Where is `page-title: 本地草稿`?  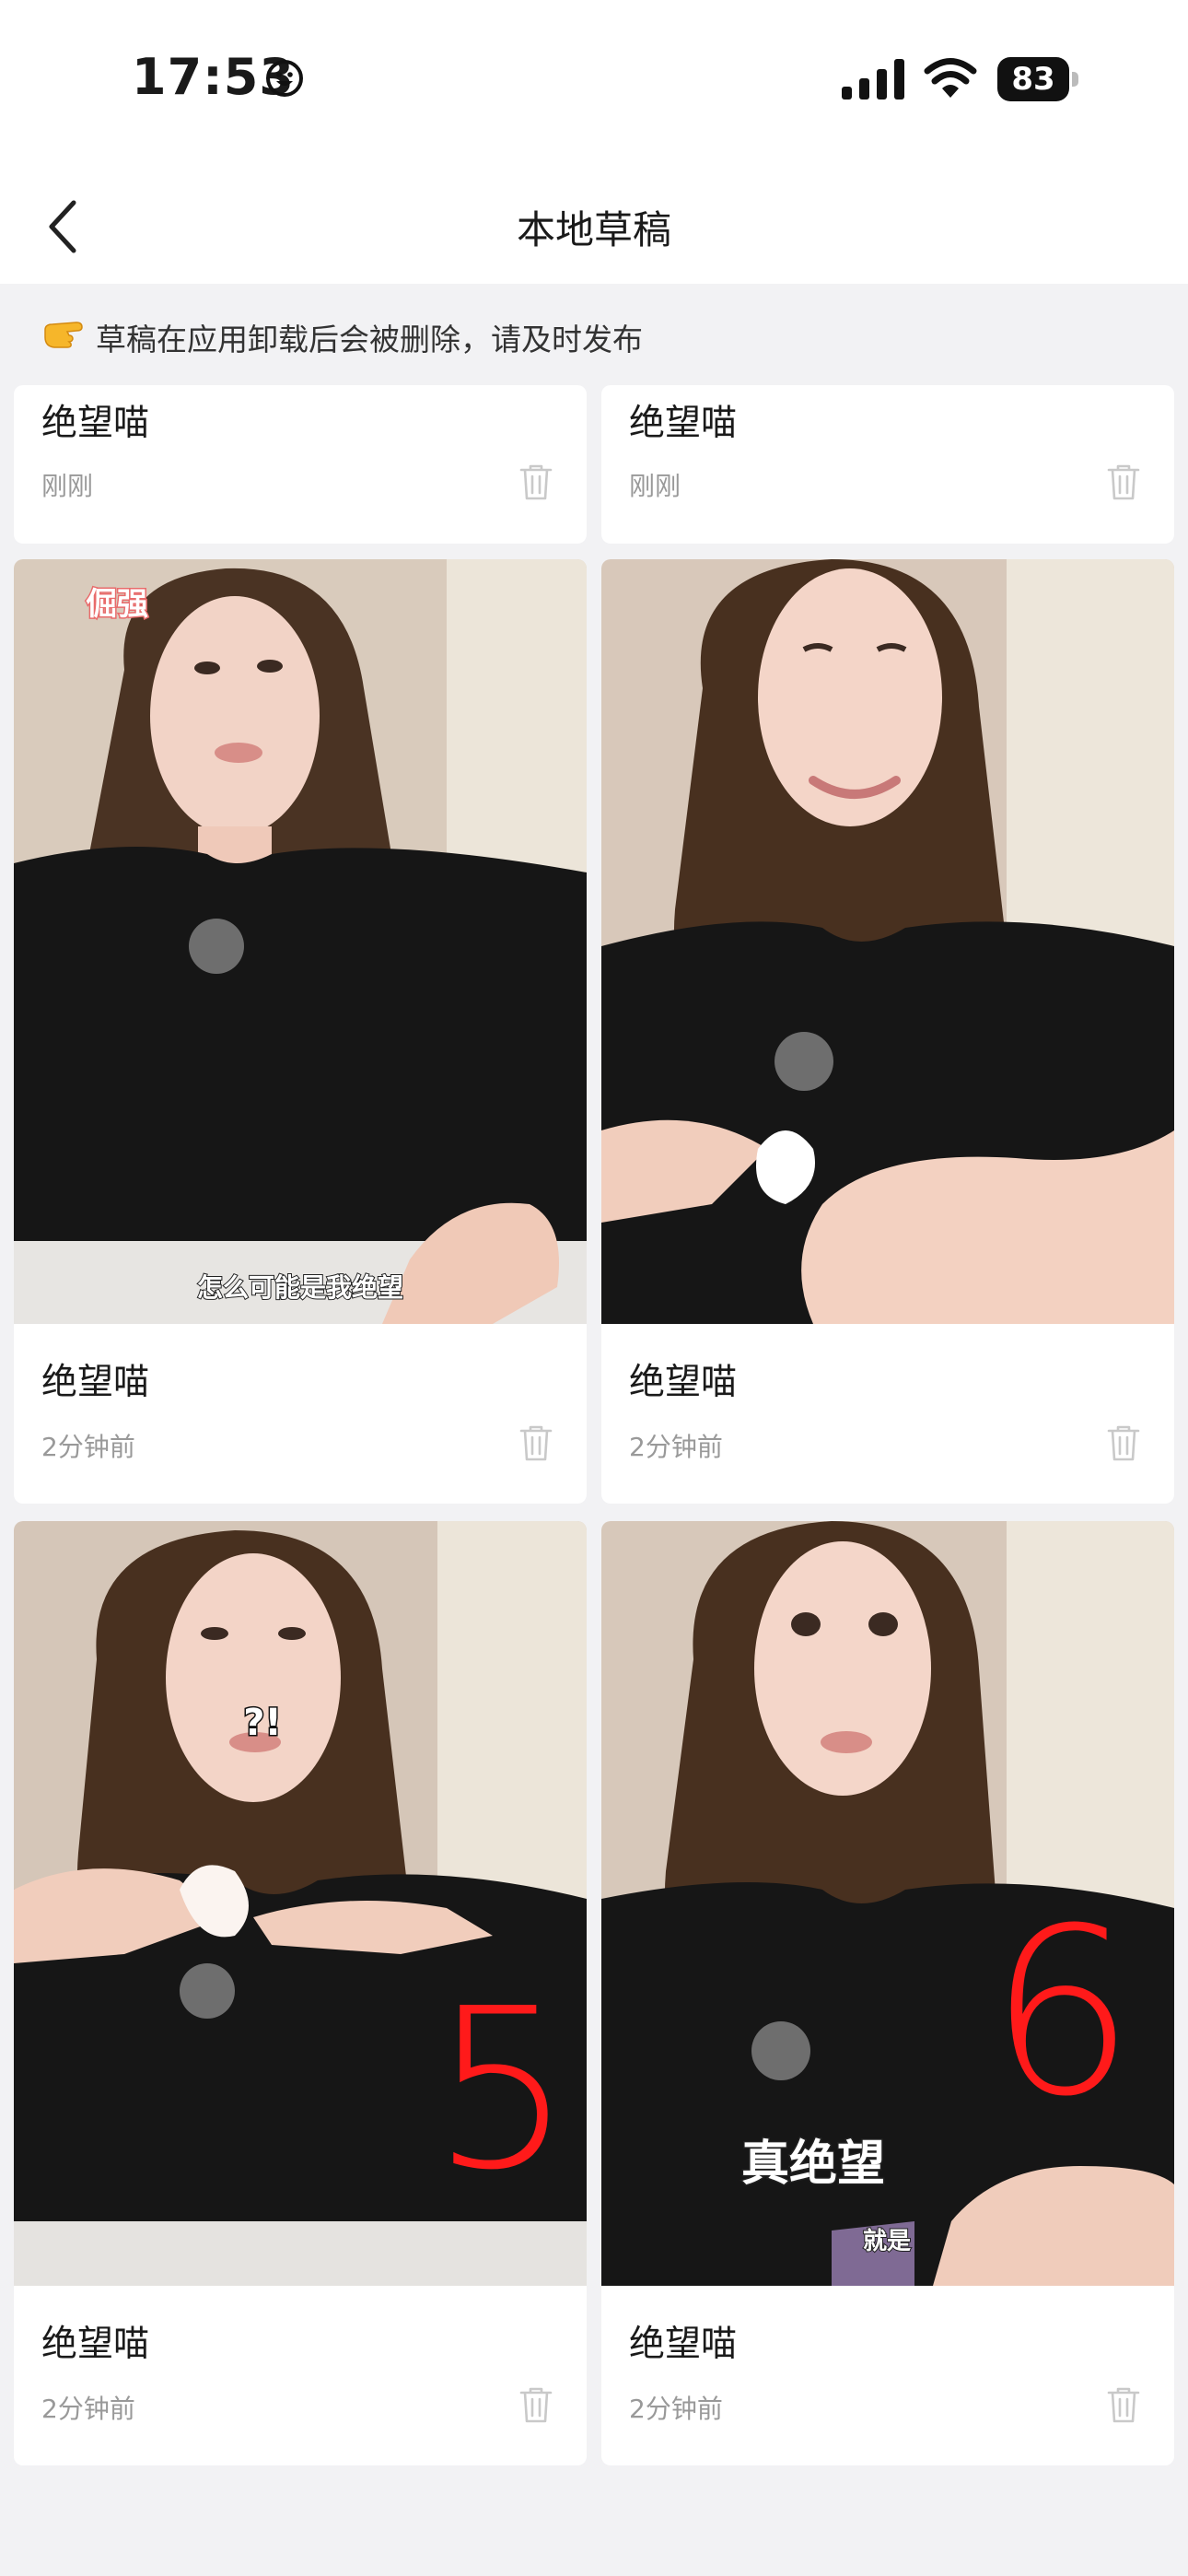
page-title: 本地草稿 is located at coordinates (593, 229).